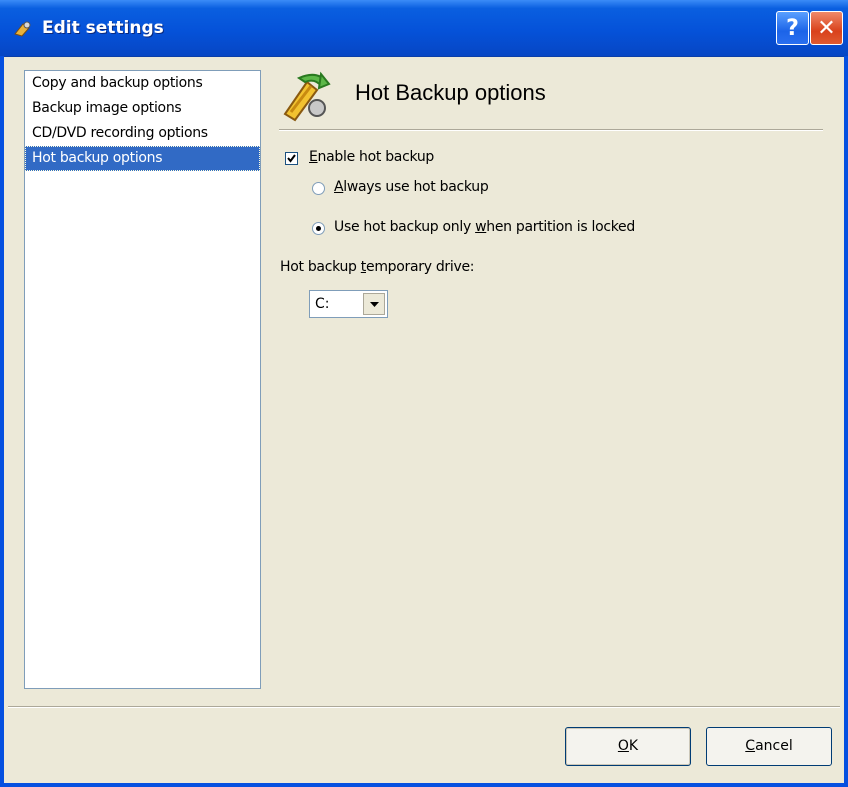 This screenshot has height=787, width=848. I want to click on app-icon, so click(23, 29).